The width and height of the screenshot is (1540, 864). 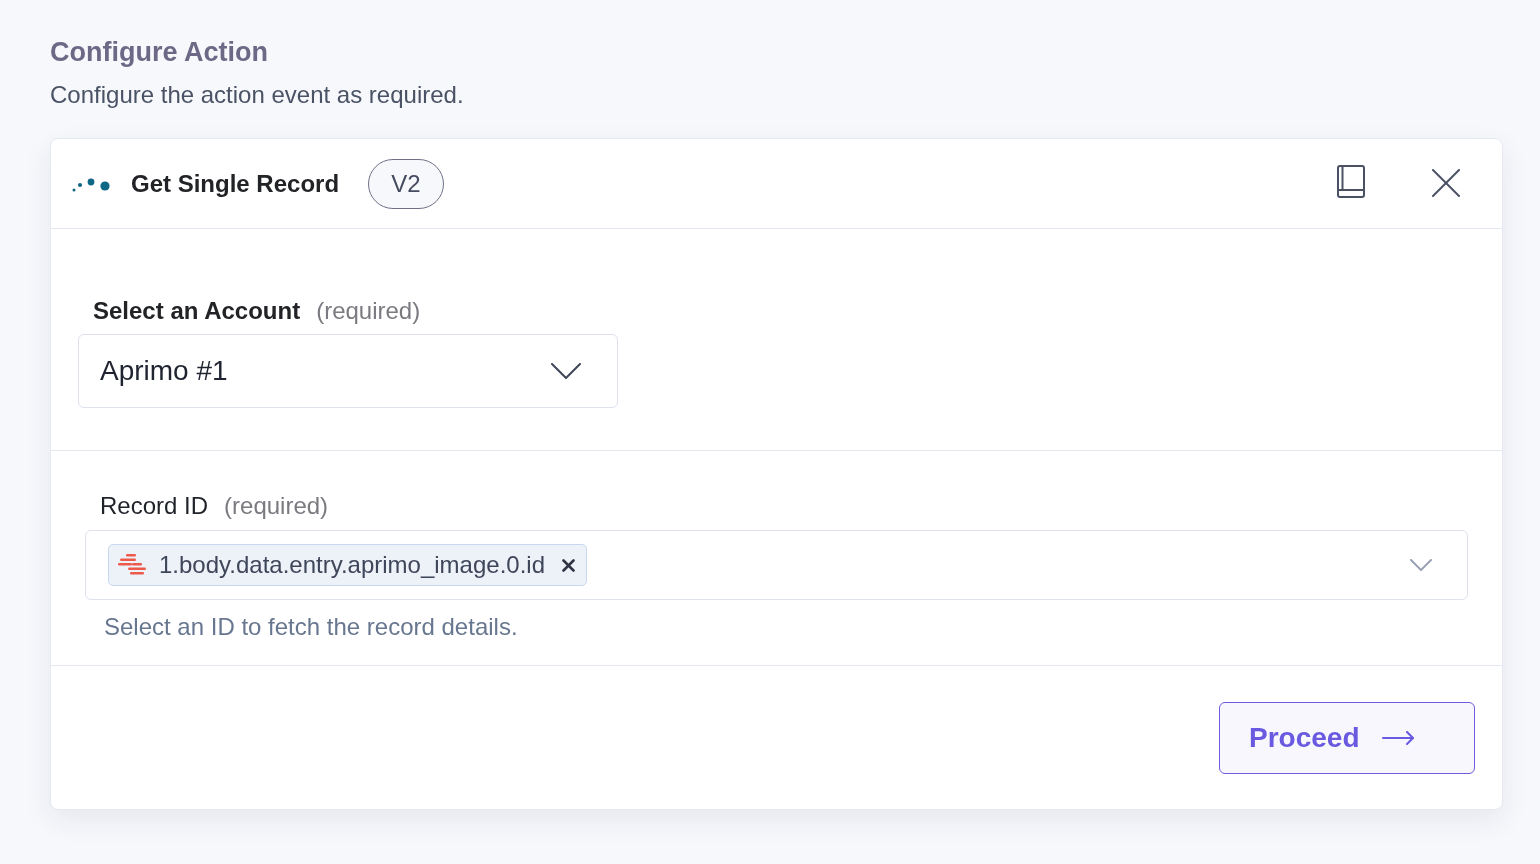 I want to click on field-label: Select an Account, so click(x=197, y=311).